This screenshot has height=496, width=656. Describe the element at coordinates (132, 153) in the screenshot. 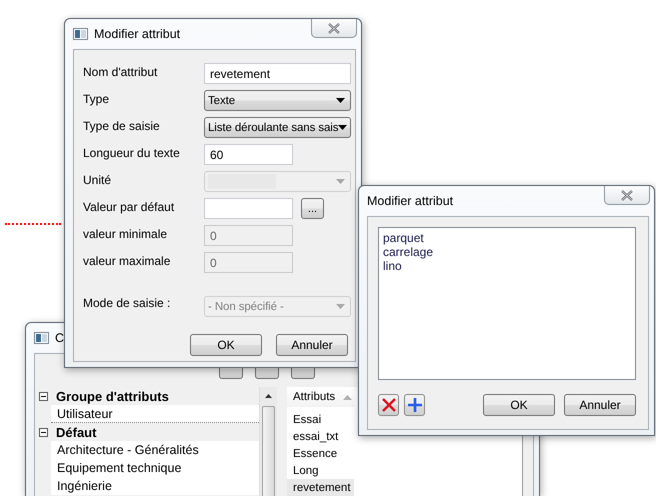

I see `field-label: Longueur du texte` at that location.